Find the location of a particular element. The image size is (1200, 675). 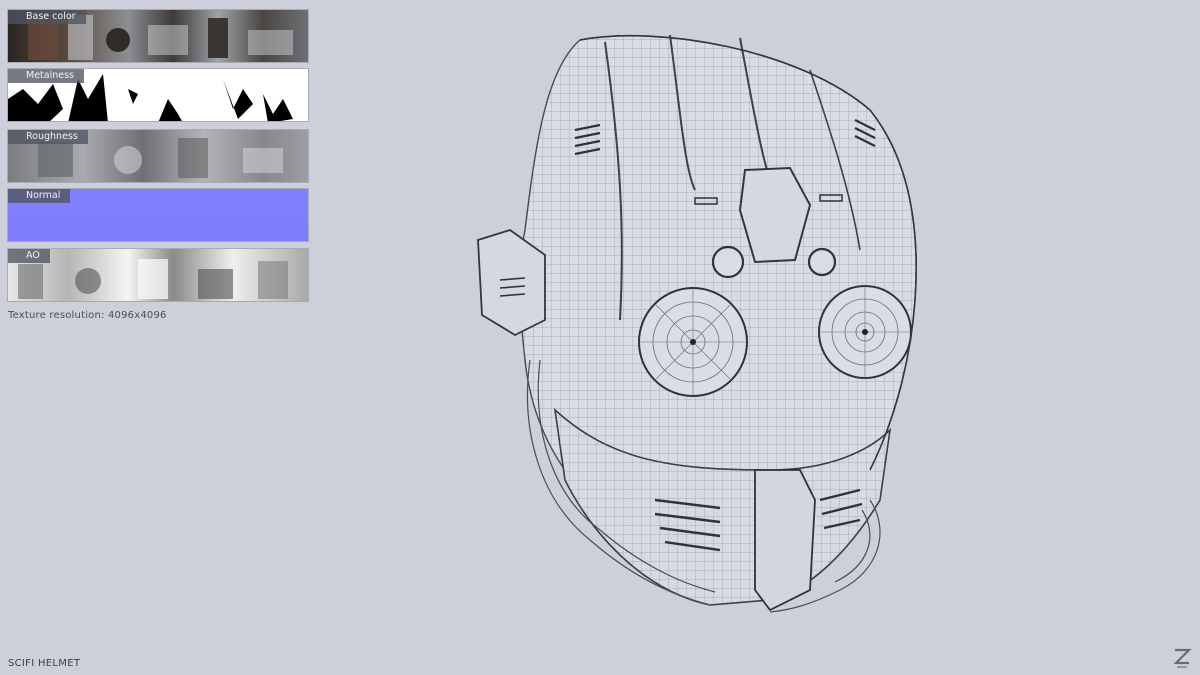

ao-texture is located at coordinates (153, 279).